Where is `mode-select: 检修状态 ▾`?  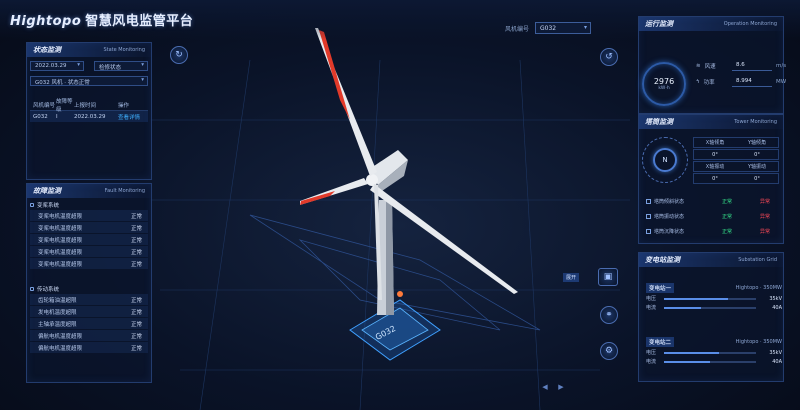 mode-select: 检修状态 ▾ is located at coordinates (121, 66).